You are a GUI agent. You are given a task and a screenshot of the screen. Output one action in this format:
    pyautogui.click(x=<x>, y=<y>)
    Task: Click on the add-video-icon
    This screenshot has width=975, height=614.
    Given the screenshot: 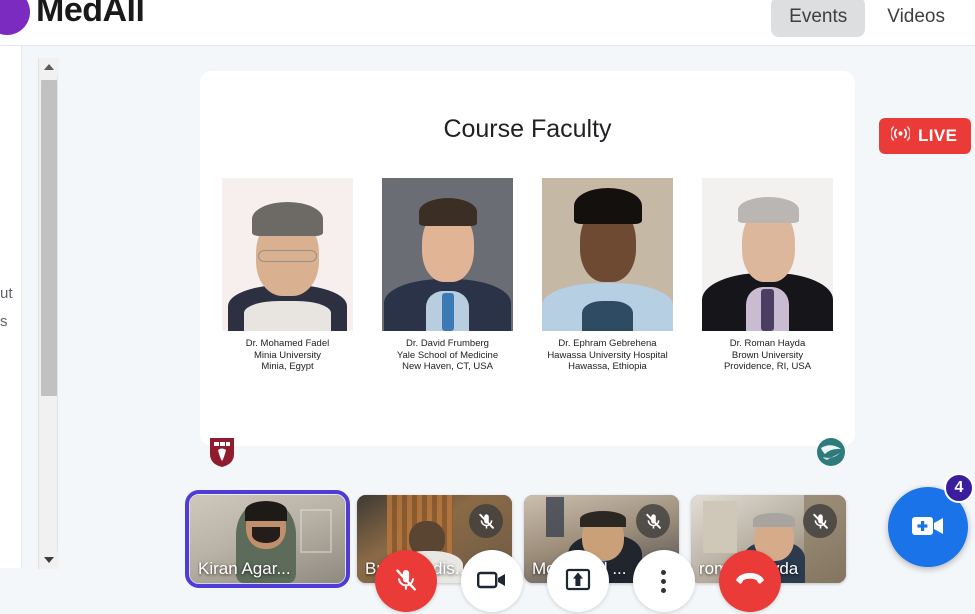 What is the action you would take?
    pyautogui.click(x=928, y=527)
    